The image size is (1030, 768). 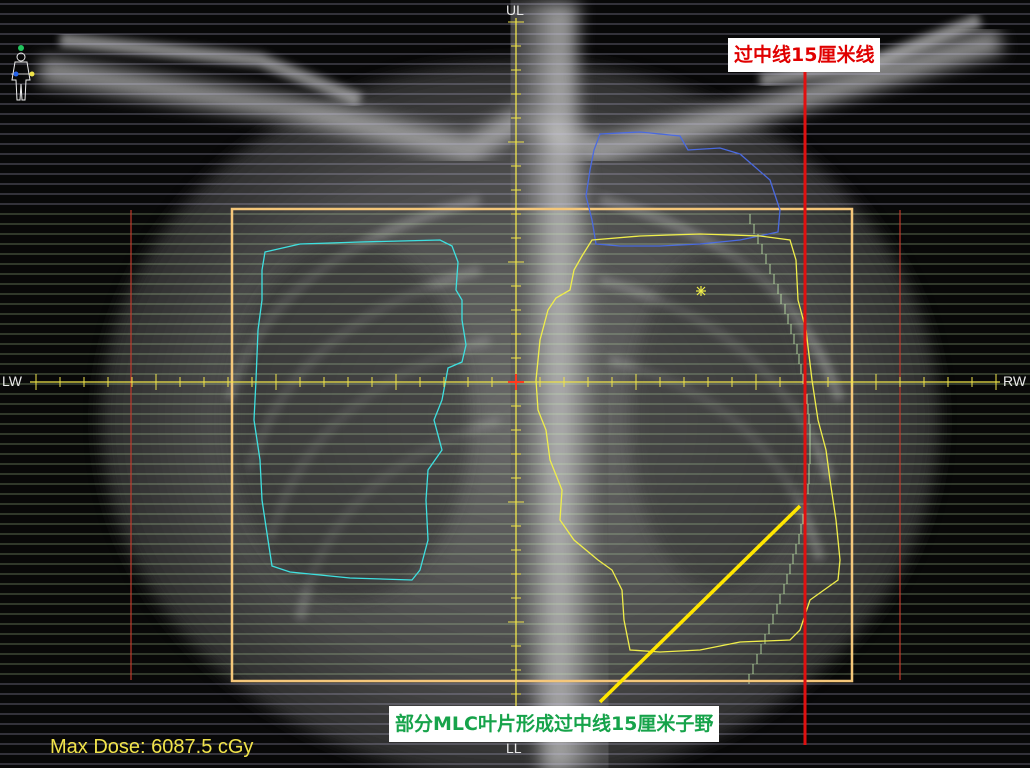 What do you see at coordinates (514, 748) in the screenshot?
I see `orientation-label-bottom: LL` at bounding box center [514, 748].